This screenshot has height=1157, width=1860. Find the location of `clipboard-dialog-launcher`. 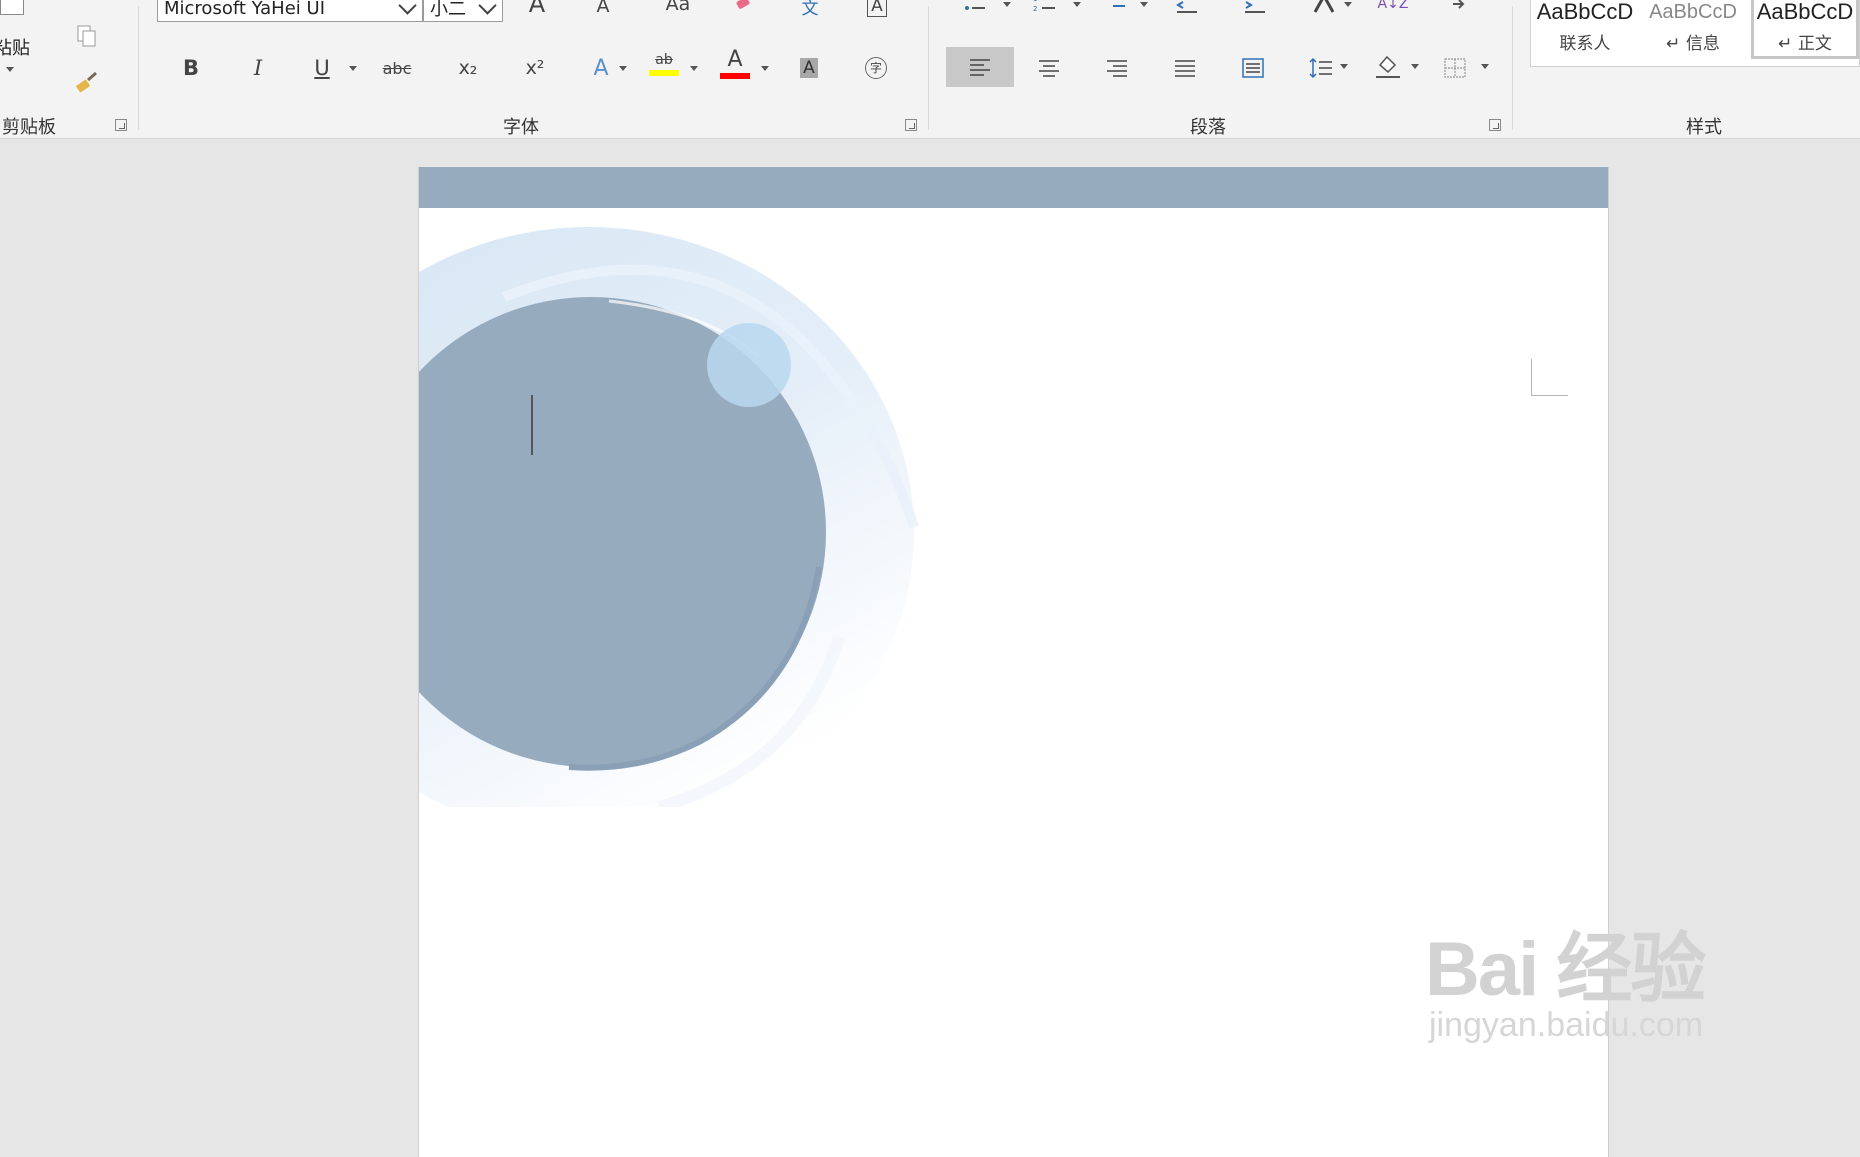

clipboard-dialog-launcher is located at coordinates (121, 125).